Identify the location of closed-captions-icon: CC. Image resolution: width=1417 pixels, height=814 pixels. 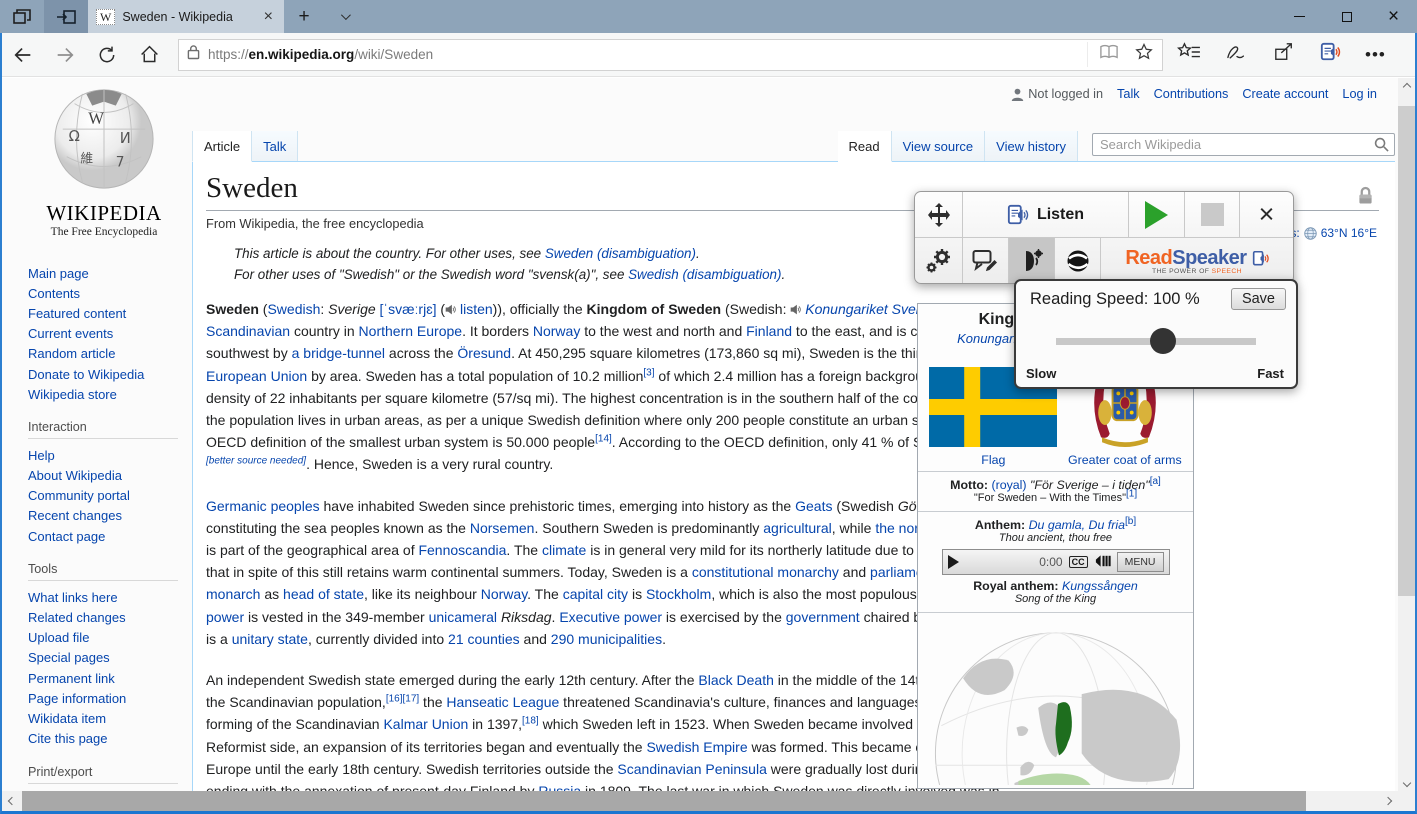
(1078, 562).